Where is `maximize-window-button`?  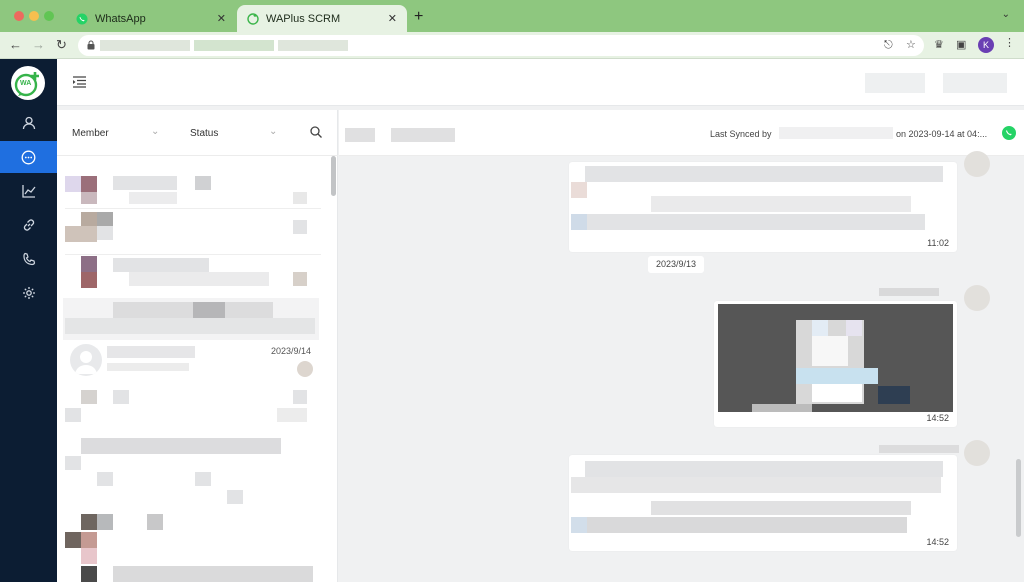
maximize-window-button is located at coordinates (49, 16).